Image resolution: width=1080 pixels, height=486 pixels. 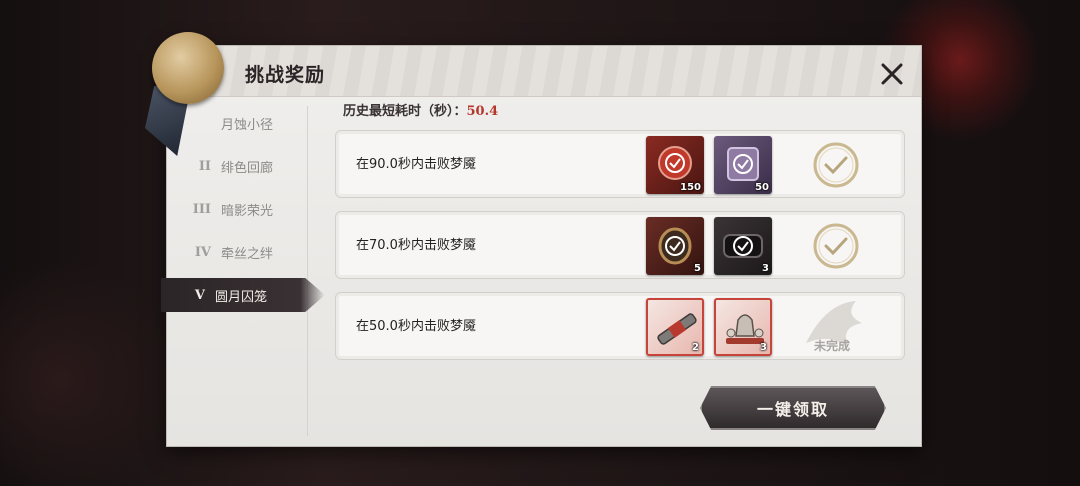 I want to click on stage-sidebar: 月蚀小径 II 绯色回廊 III 暗影荣光 IV 牵丝之绊 V 圆月囚笼, so click(x=243, y=271).